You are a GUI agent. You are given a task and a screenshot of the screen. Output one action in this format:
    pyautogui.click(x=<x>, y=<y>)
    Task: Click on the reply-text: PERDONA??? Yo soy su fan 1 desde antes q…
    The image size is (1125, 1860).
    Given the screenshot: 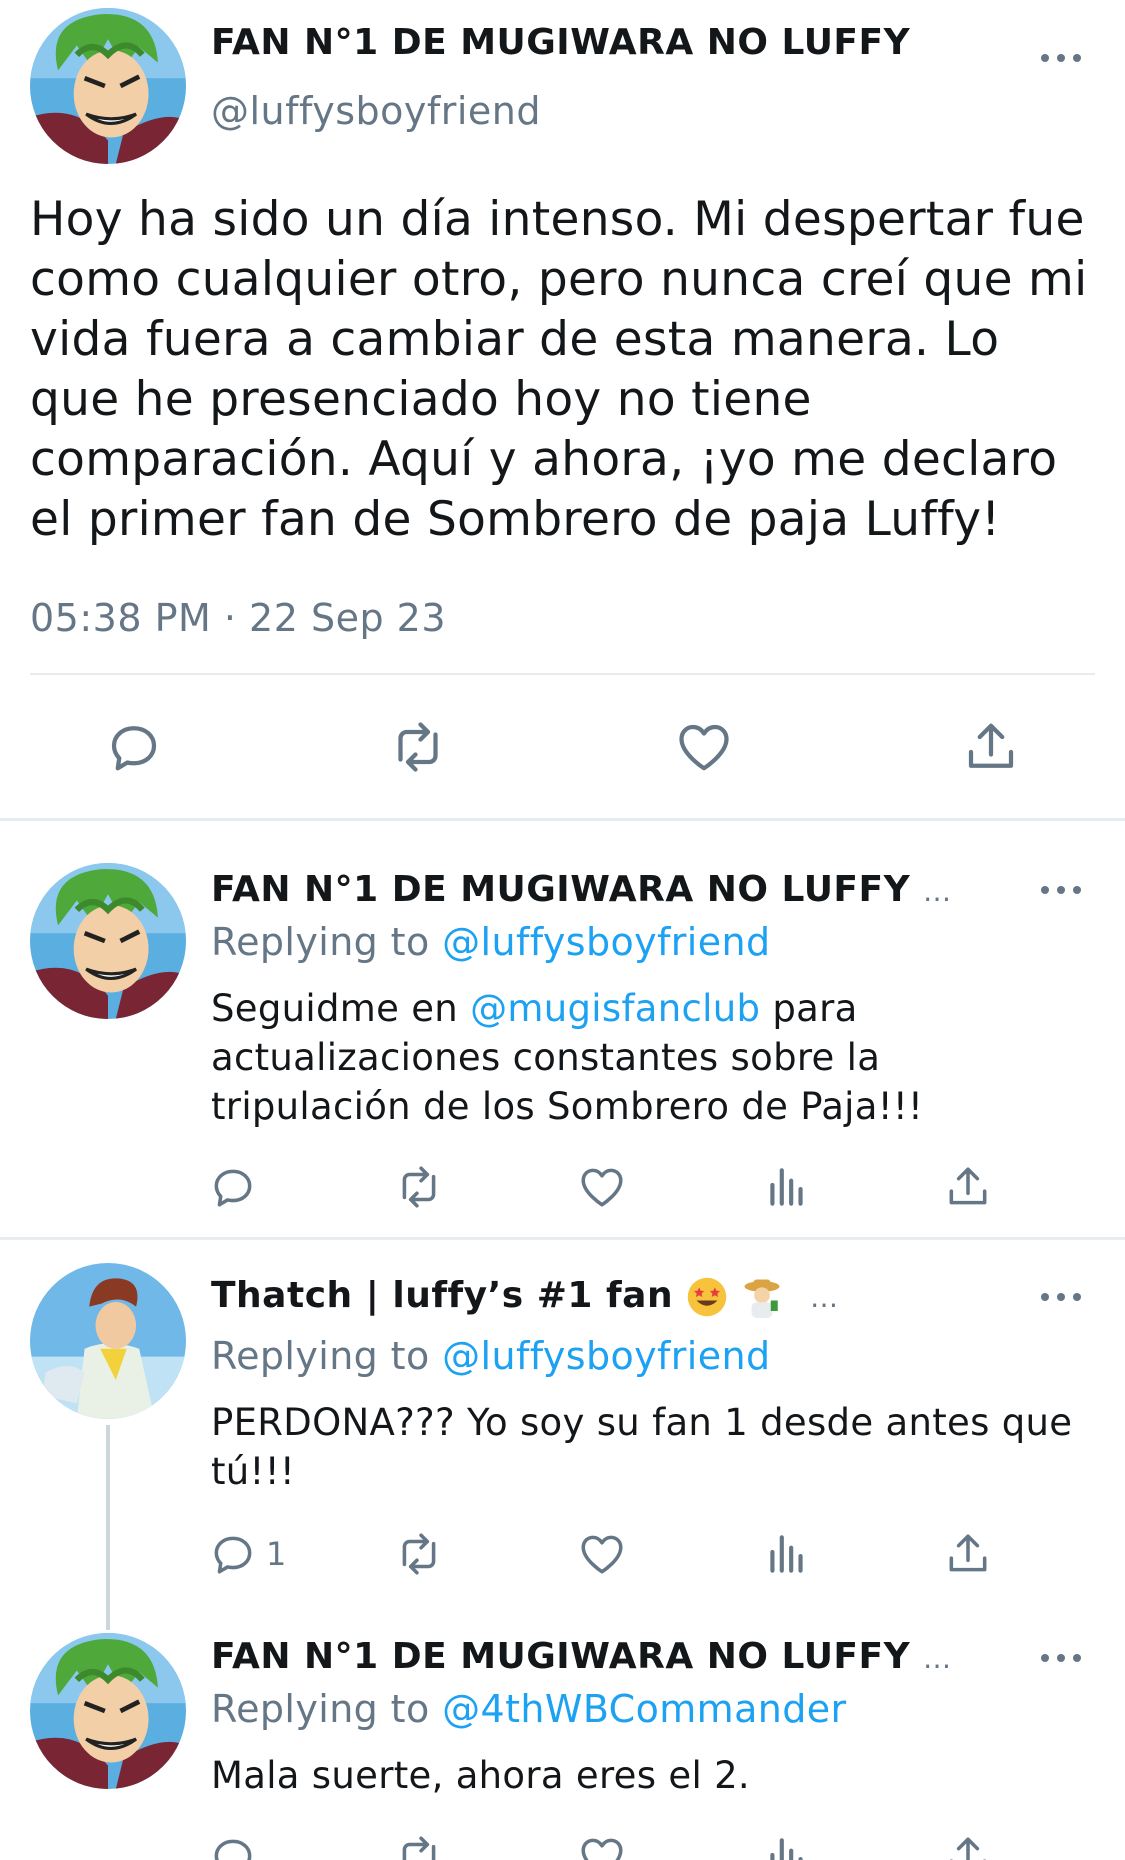 What is the action you would take?
    pyautogui.click(x=642, y=1447)
    